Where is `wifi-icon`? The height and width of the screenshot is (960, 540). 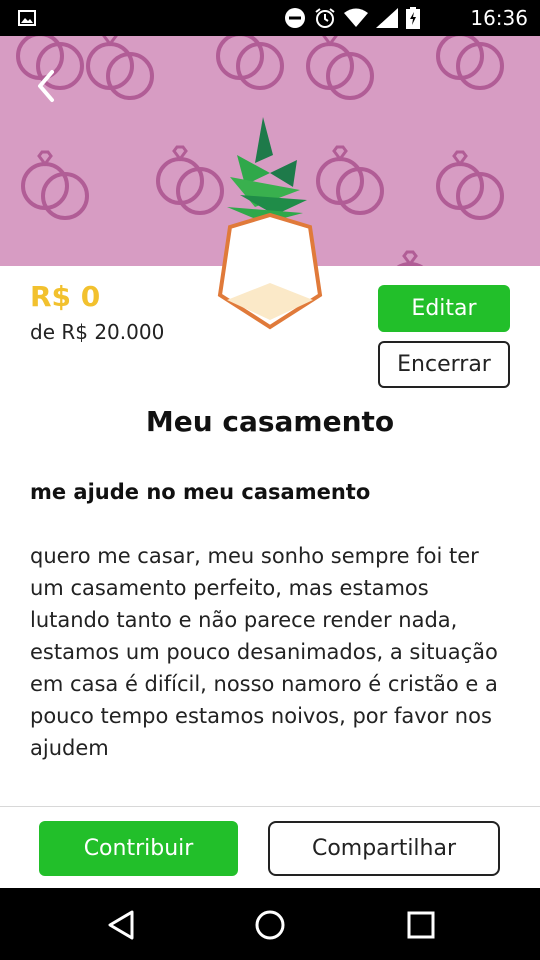 wifi-icon is located at coordinates (356, 17).